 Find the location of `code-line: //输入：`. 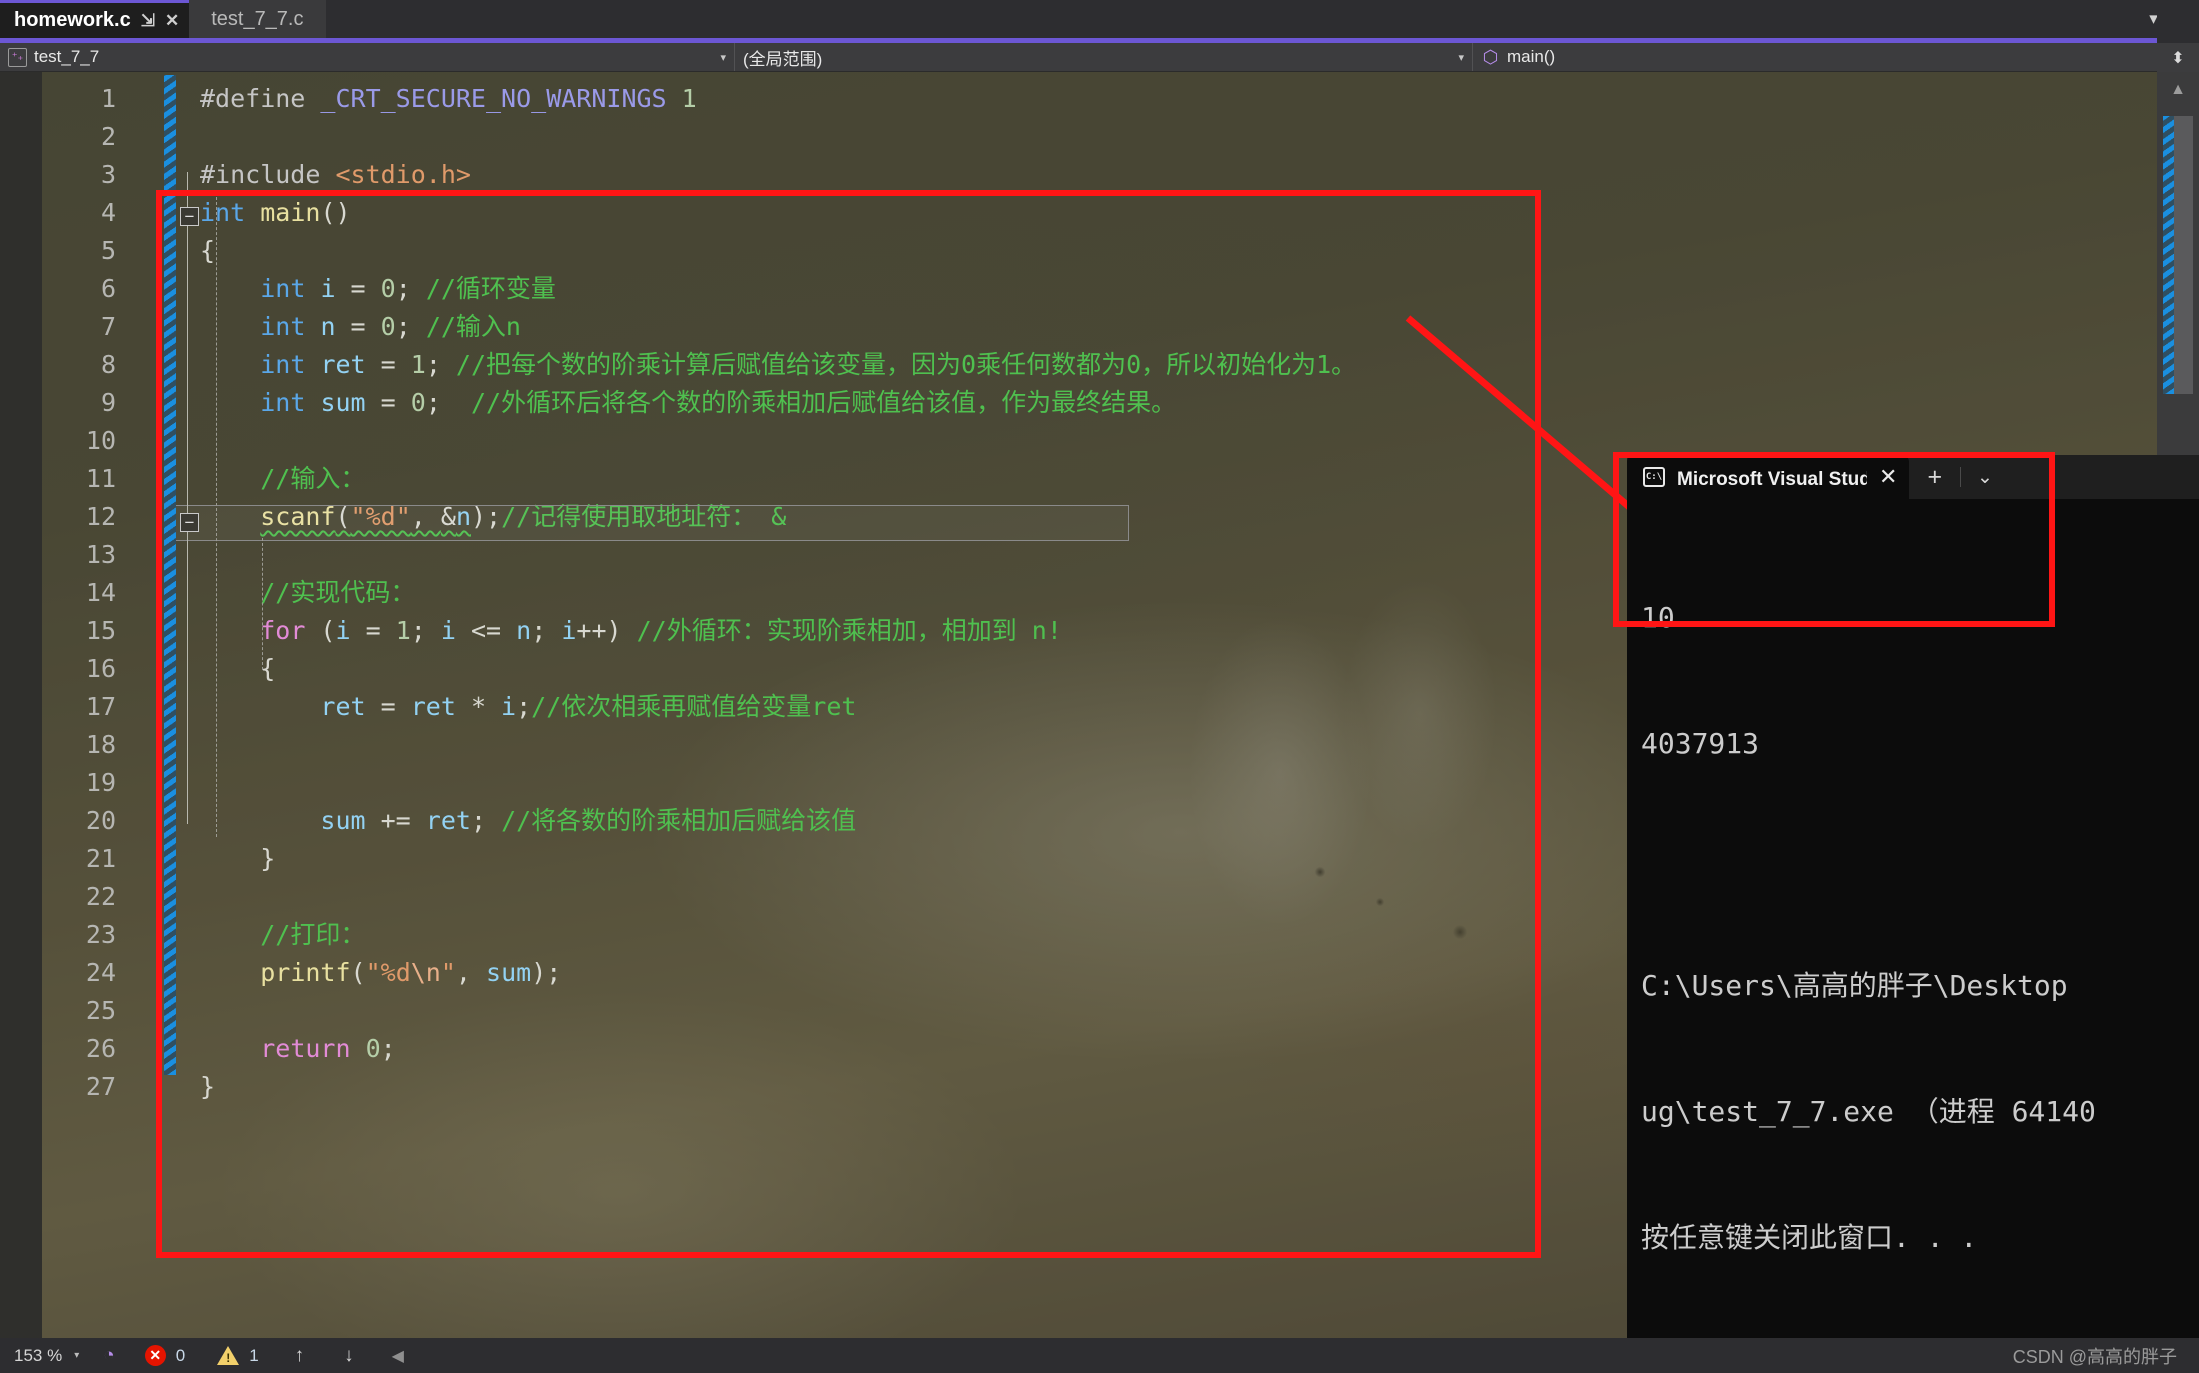

code-line: //输入： is located at coordinates (282, 479).